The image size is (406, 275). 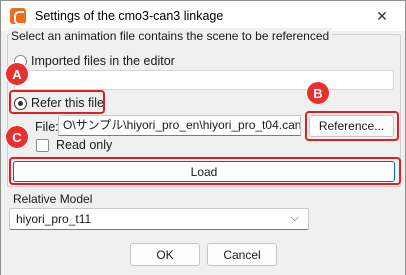 What do you see at coordinates (204, 80) in the screenshot?
I see `imported-files-list` at bounding box center [204, 80].